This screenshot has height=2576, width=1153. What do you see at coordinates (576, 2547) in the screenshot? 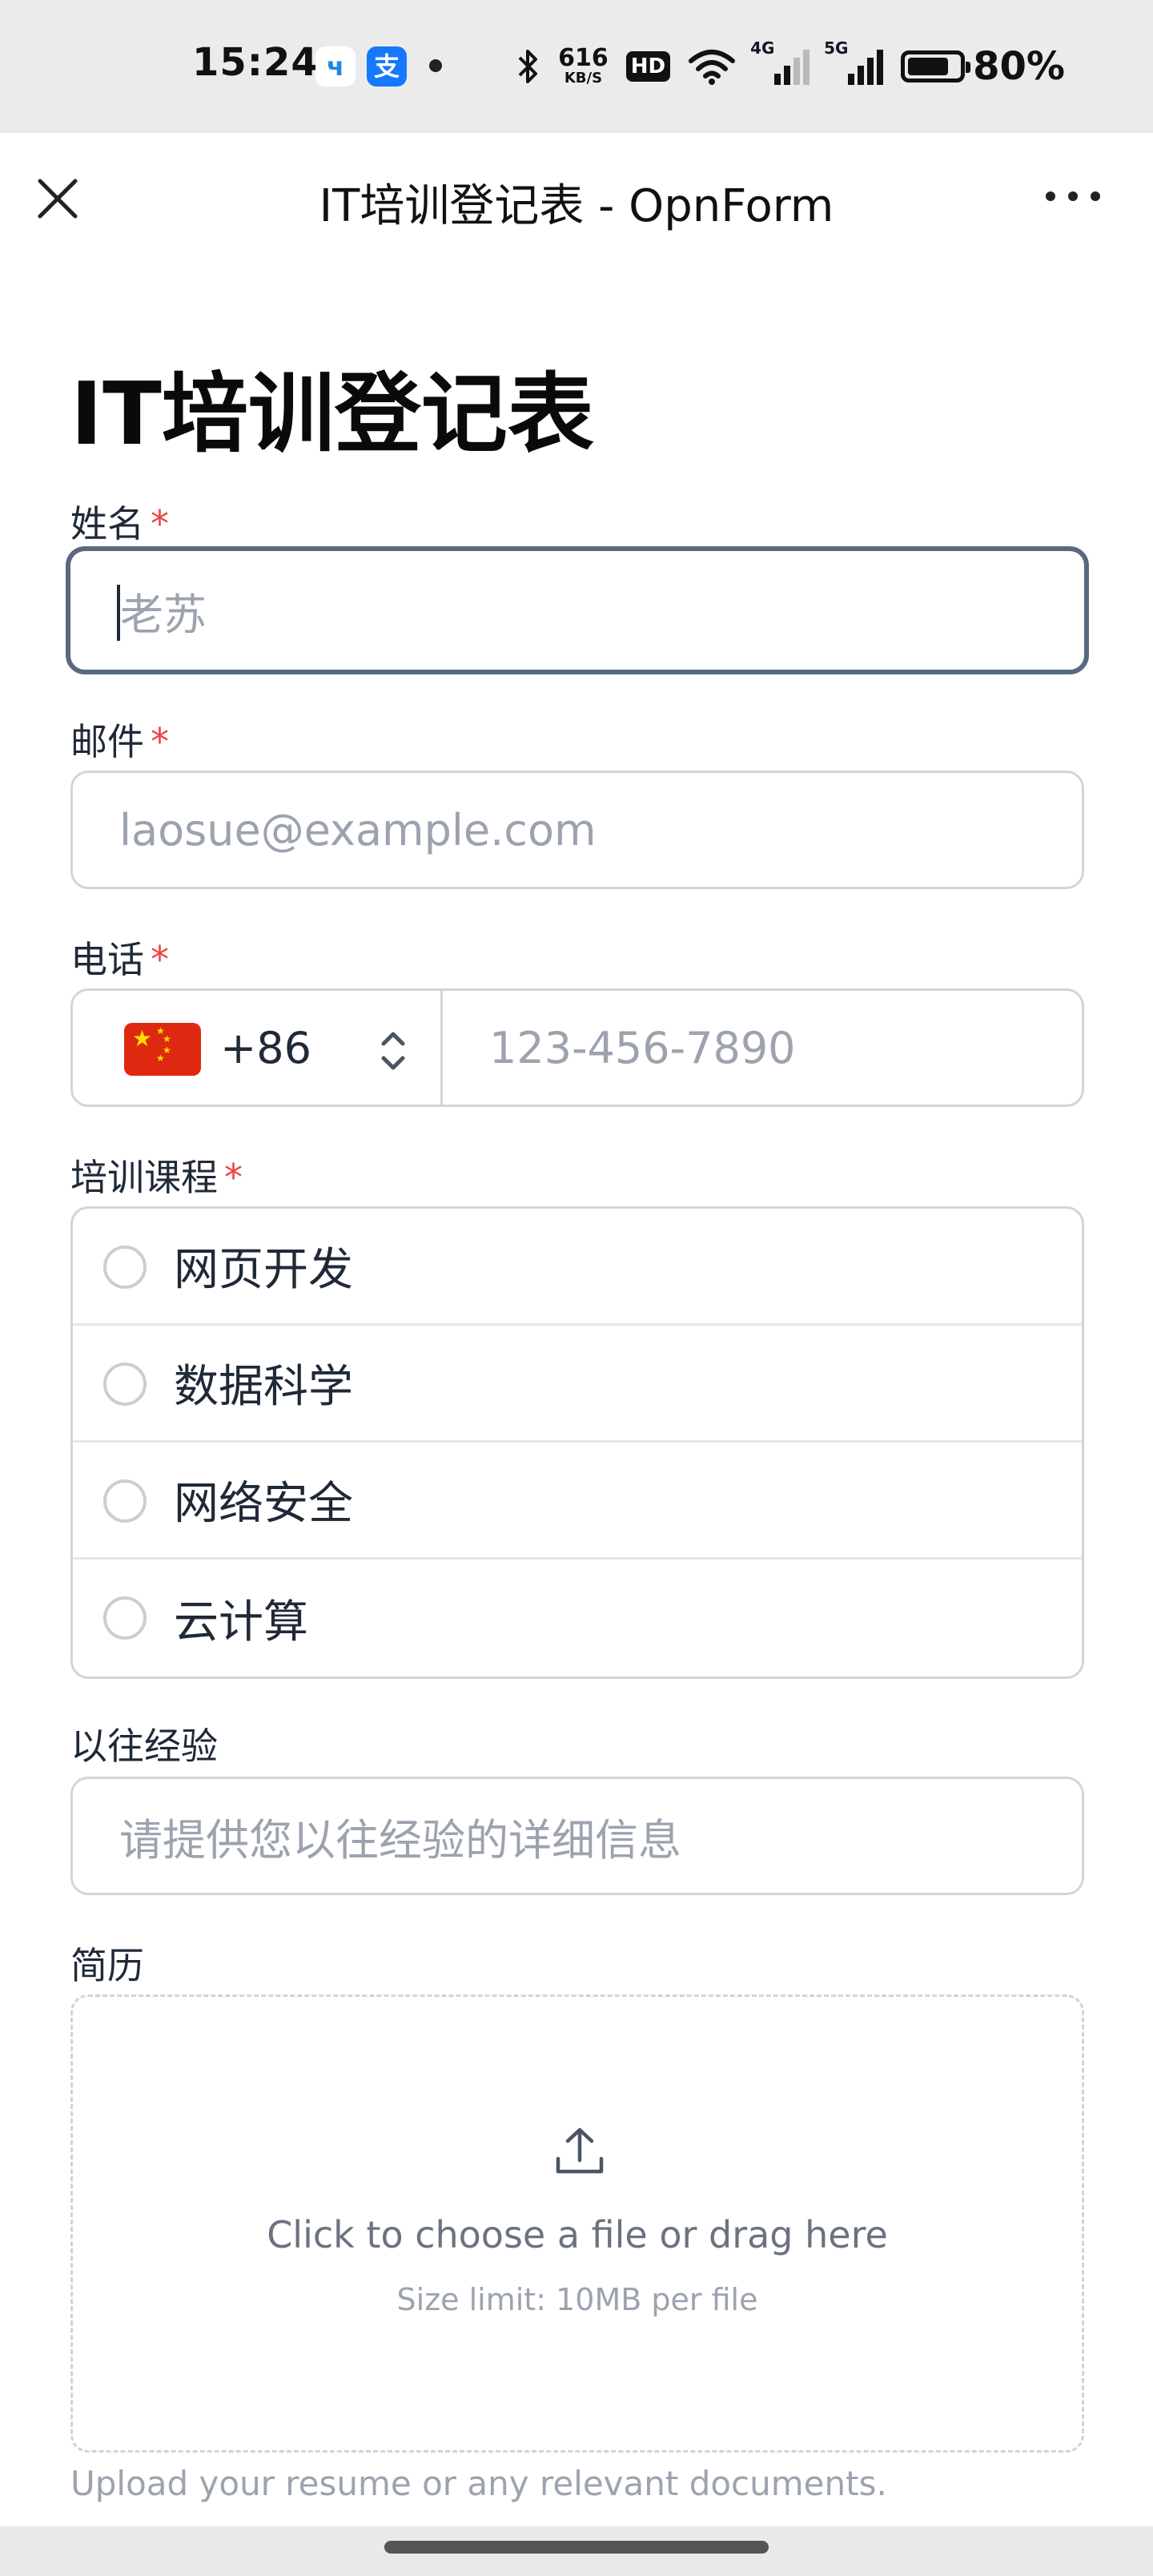
I see `home-indicator` at bounding box center [576, 2547].